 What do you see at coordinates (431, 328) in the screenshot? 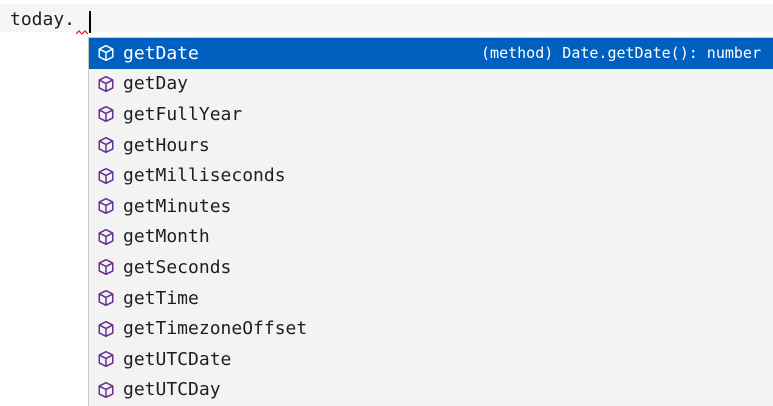
I see `suggestion-item: getTimezoneOffset` at bounding box center [431, 328].